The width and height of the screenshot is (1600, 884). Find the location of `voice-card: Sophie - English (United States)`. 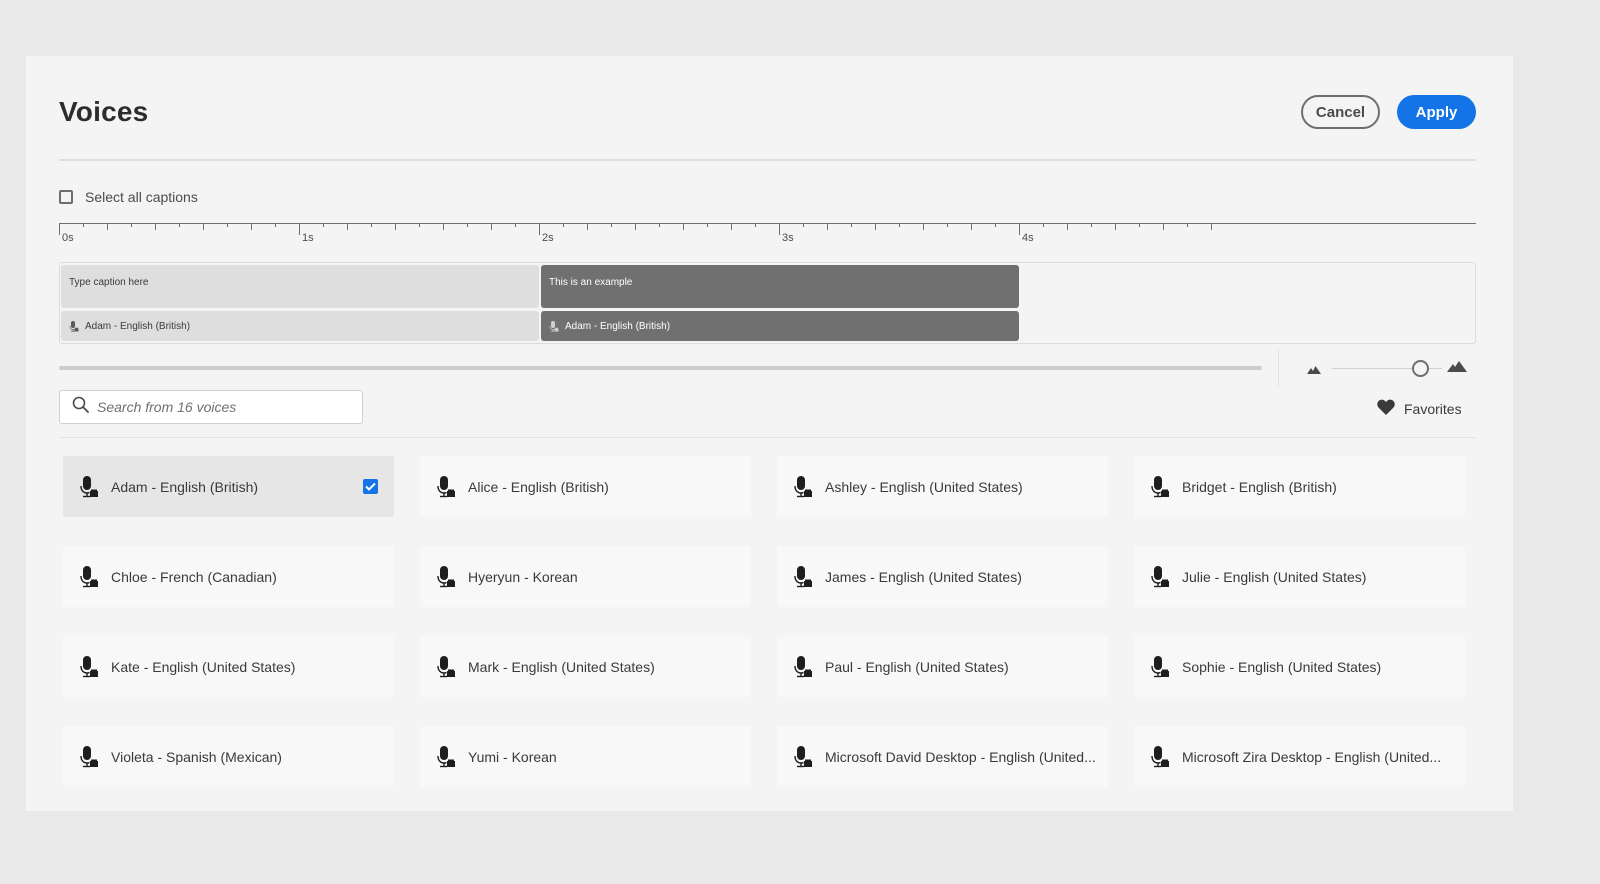

voice-card: Sophie - English (United States) is located at coordinates (1299, 666).